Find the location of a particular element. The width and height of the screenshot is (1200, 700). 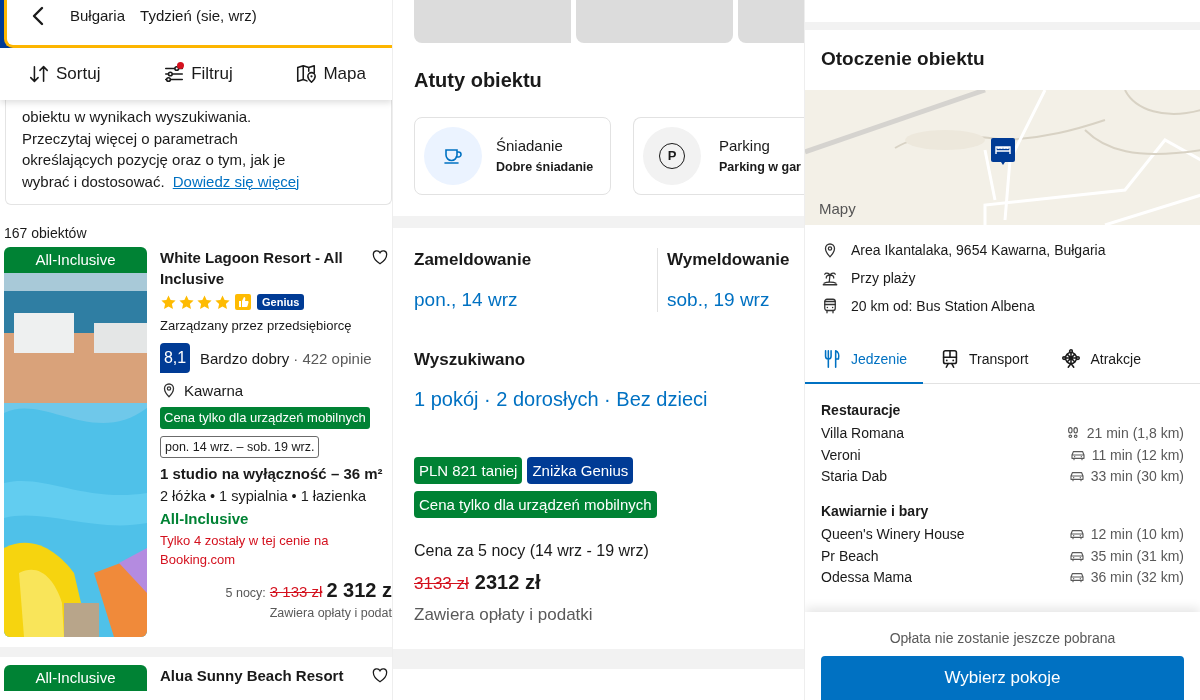

check-in-date: pon., 14 wrz is located at coordinates (535, 300).